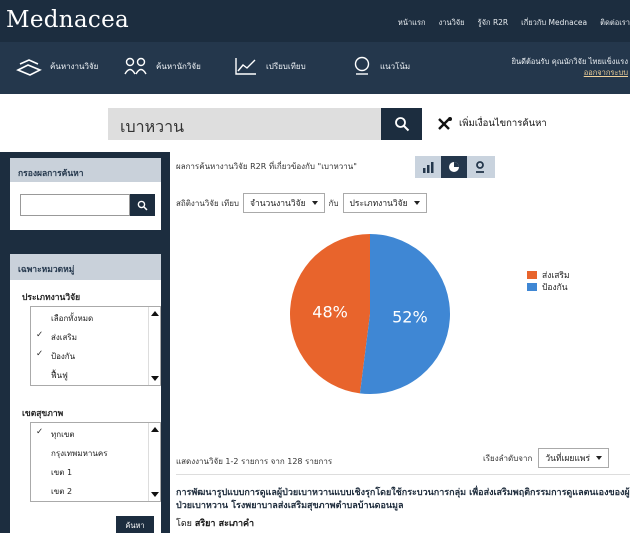  Describe the element at coordinates (378, 204) in the screenshot. I see `stat-dimension-value: ประเภทงานวิจัย` at that location.